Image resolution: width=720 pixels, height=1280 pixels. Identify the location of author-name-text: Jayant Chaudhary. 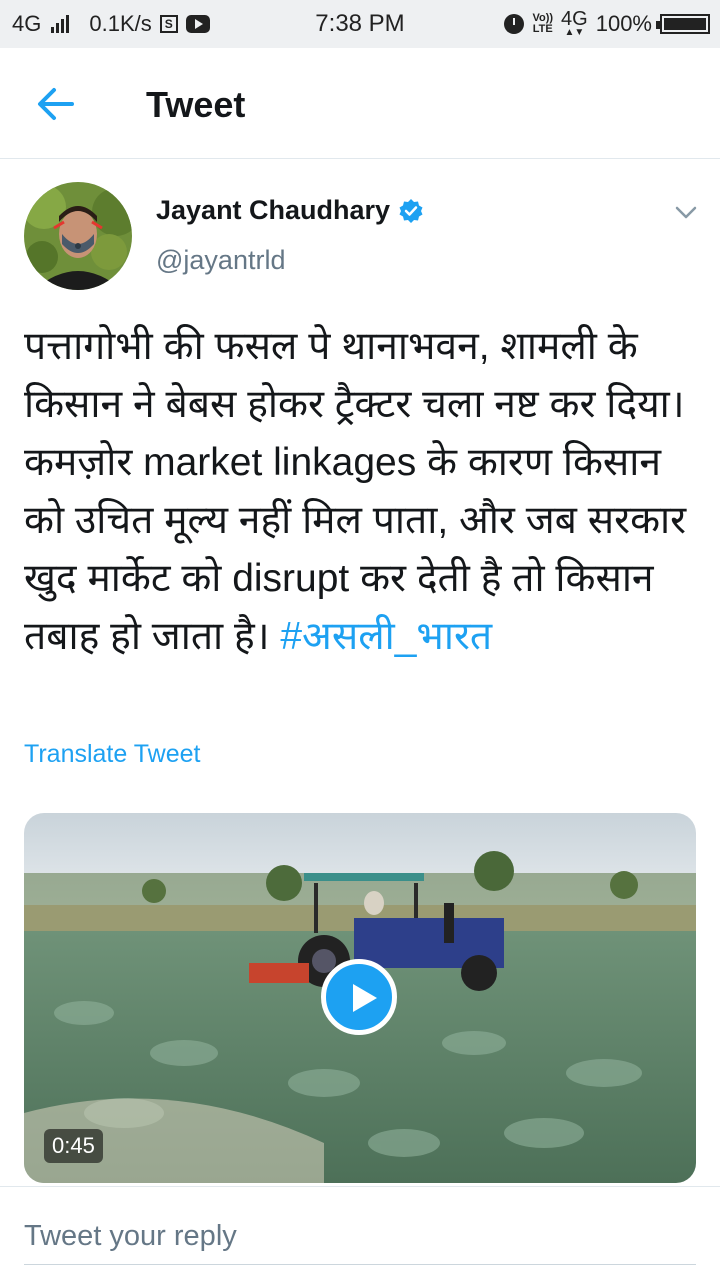
(273, 210).